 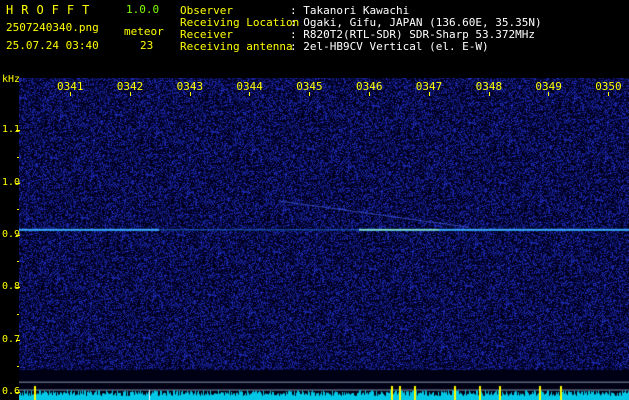 What do you see at coordinates (52, 27) in the screenshot?
I see `filename: 2507240340.png` at bounding box center [52, 27].